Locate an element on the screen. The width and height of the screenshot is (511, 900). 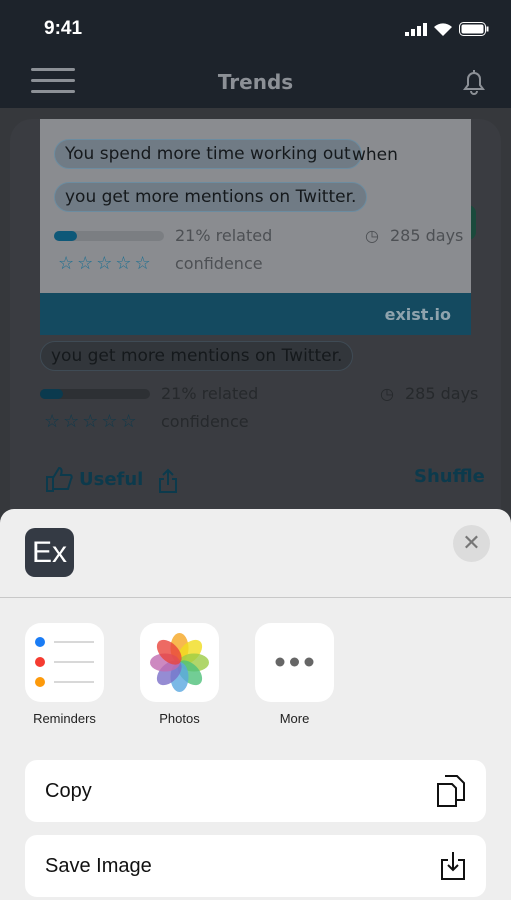
subject-pill: You spend more time working out is located at coordinates (208, 154).